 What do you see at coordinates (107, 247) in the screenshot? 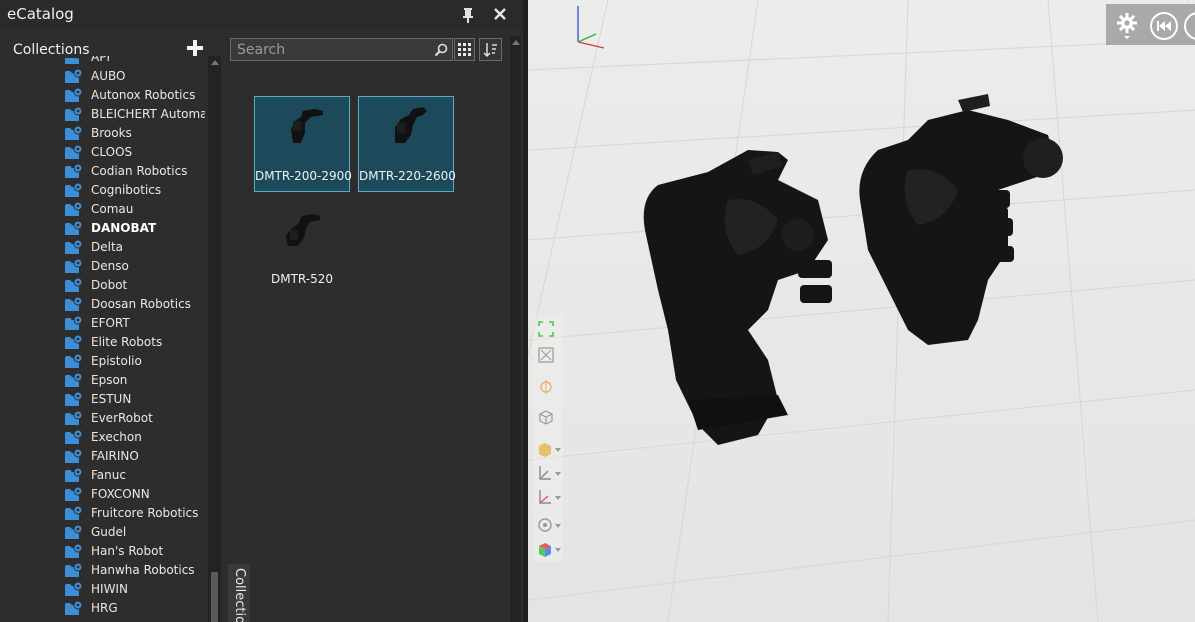
I see `collection-label: Delta` at bounding box center [107, 247].